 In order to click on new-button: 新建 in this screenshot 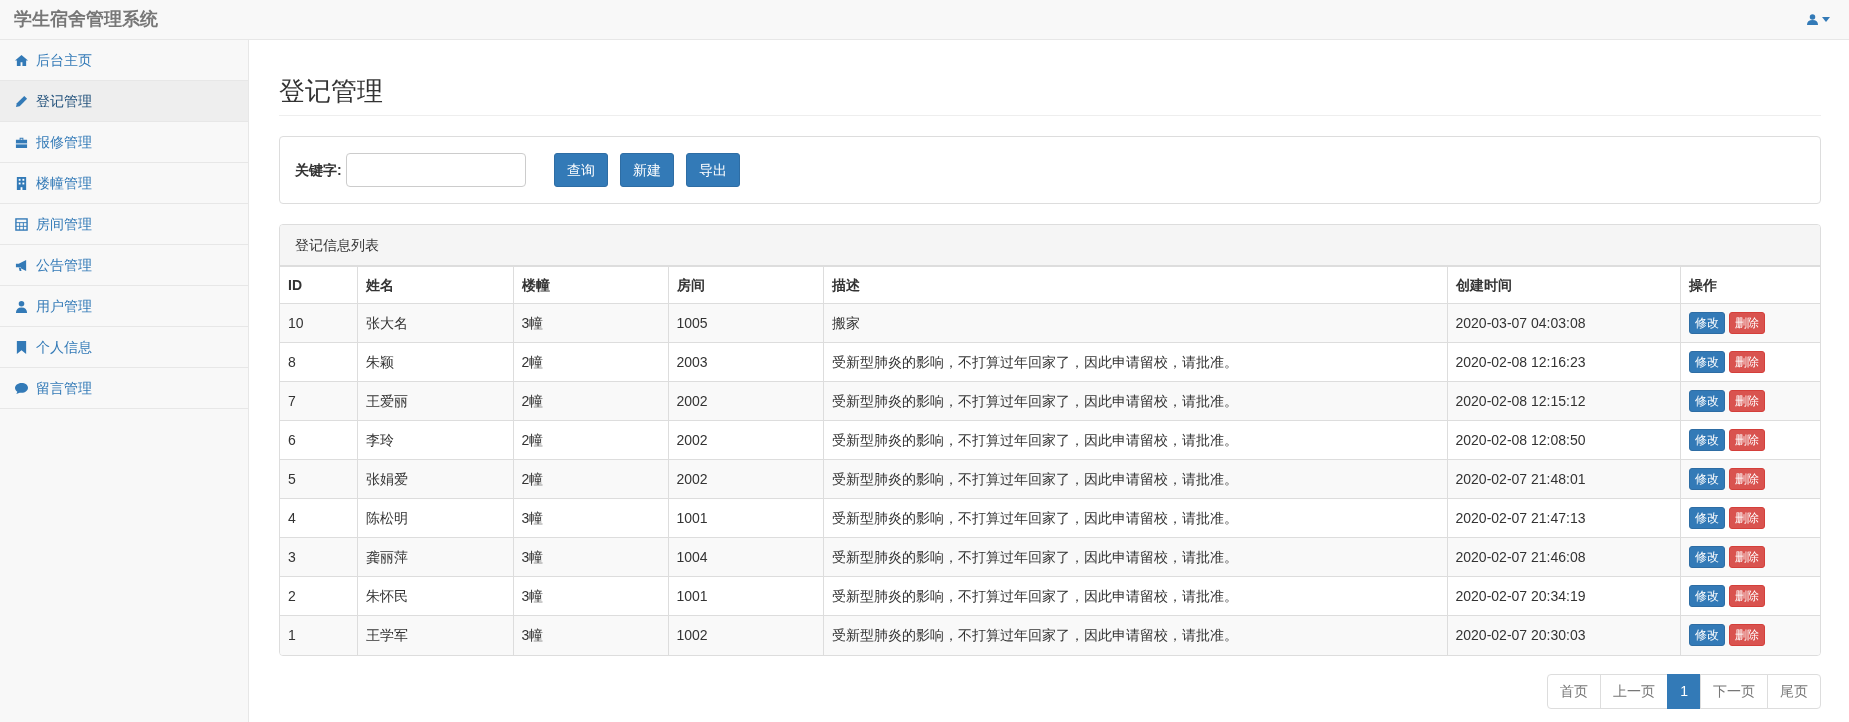, I will do `click(646, 170)`.